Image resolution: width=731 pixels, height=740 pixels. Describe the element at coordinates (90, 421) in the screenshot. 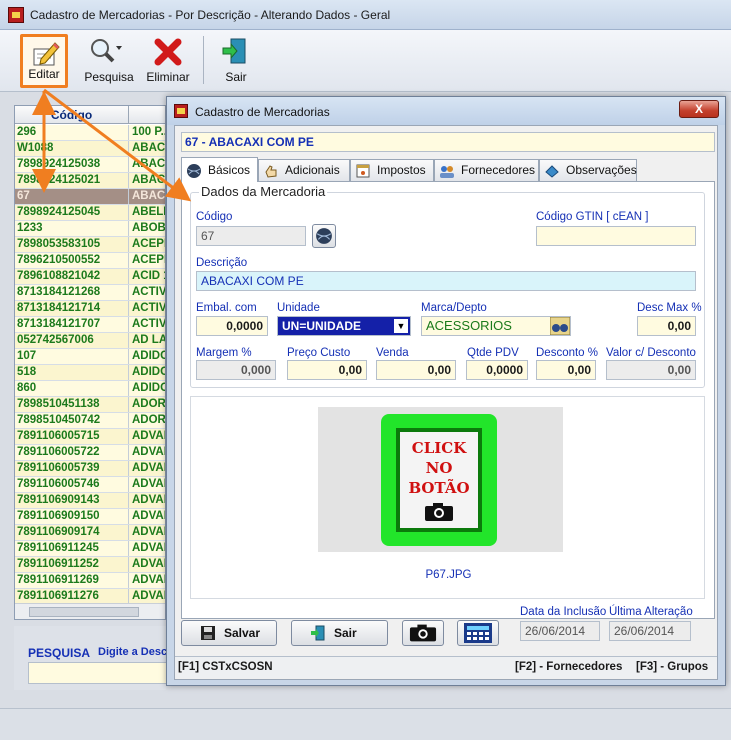

I see `table-row: 7898510450742 ADOR` at that location.